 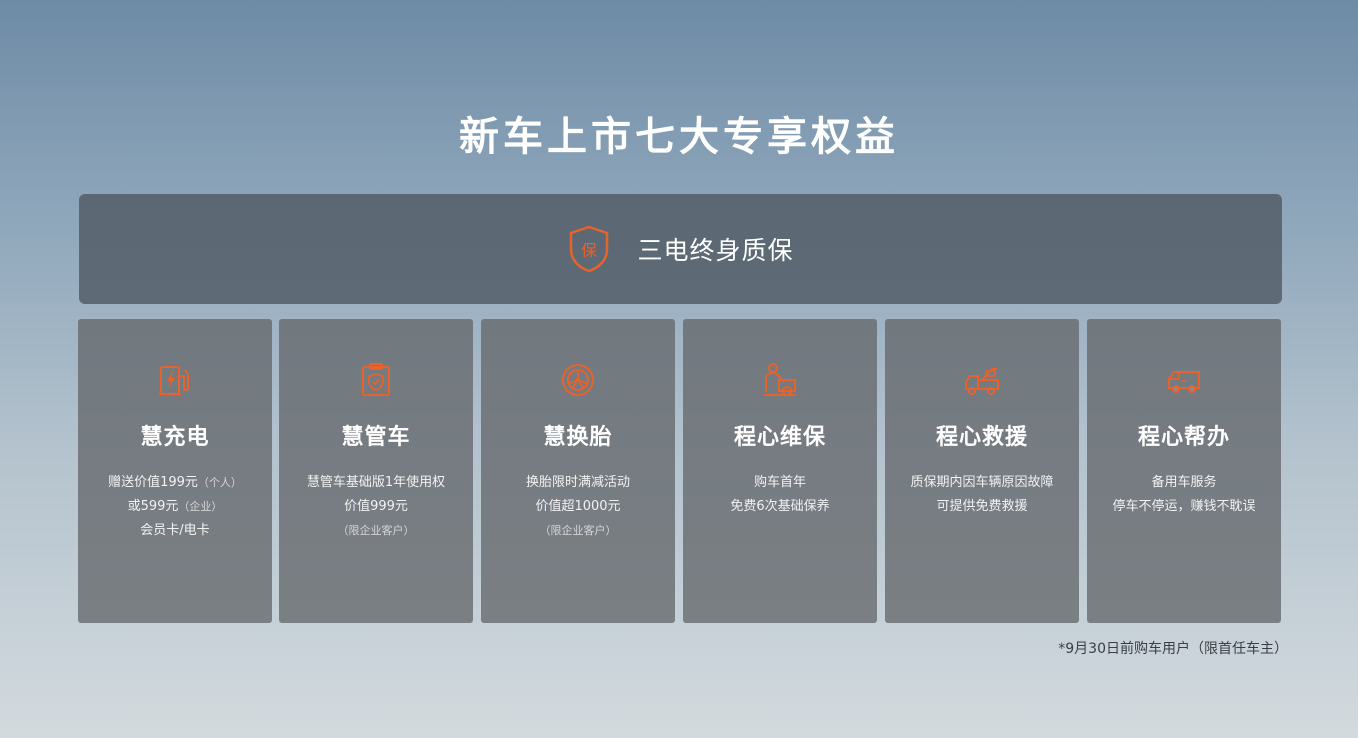 I want to click on tire-icon, so click(x=578, y=380).